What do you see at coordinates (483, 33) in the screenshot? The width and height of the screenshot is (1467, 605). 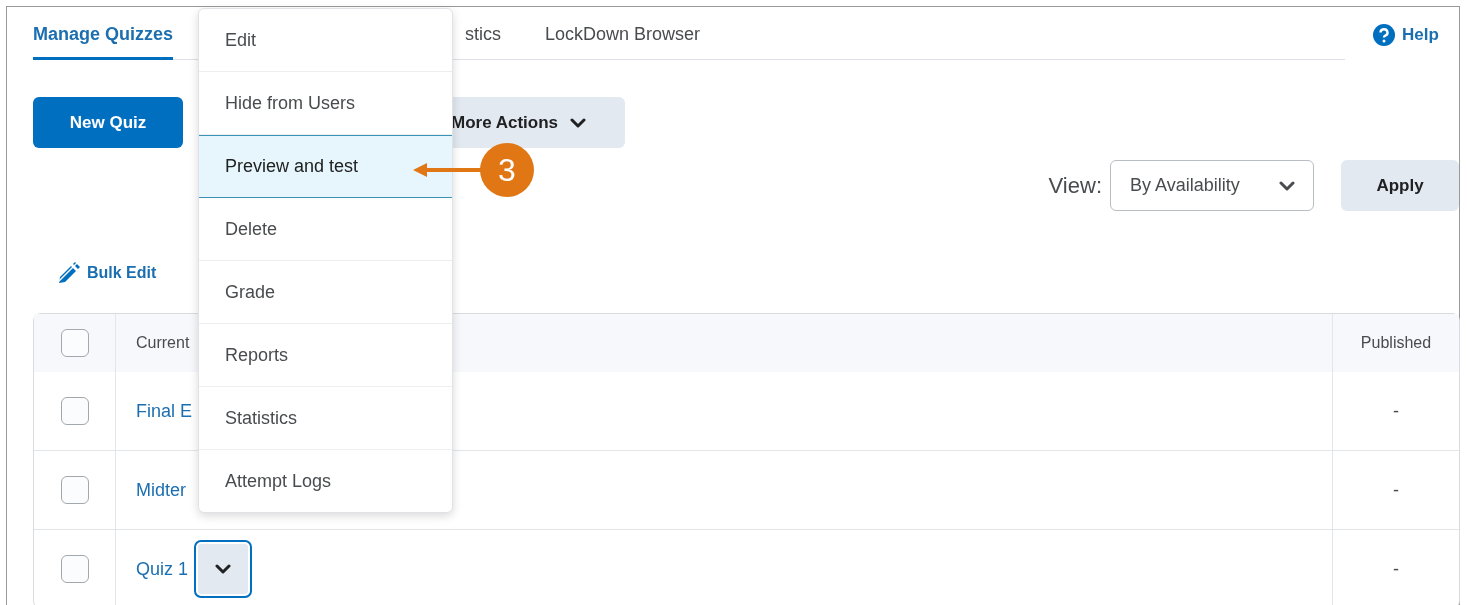 I see `tab: stics` at bounding box center [483, 33].